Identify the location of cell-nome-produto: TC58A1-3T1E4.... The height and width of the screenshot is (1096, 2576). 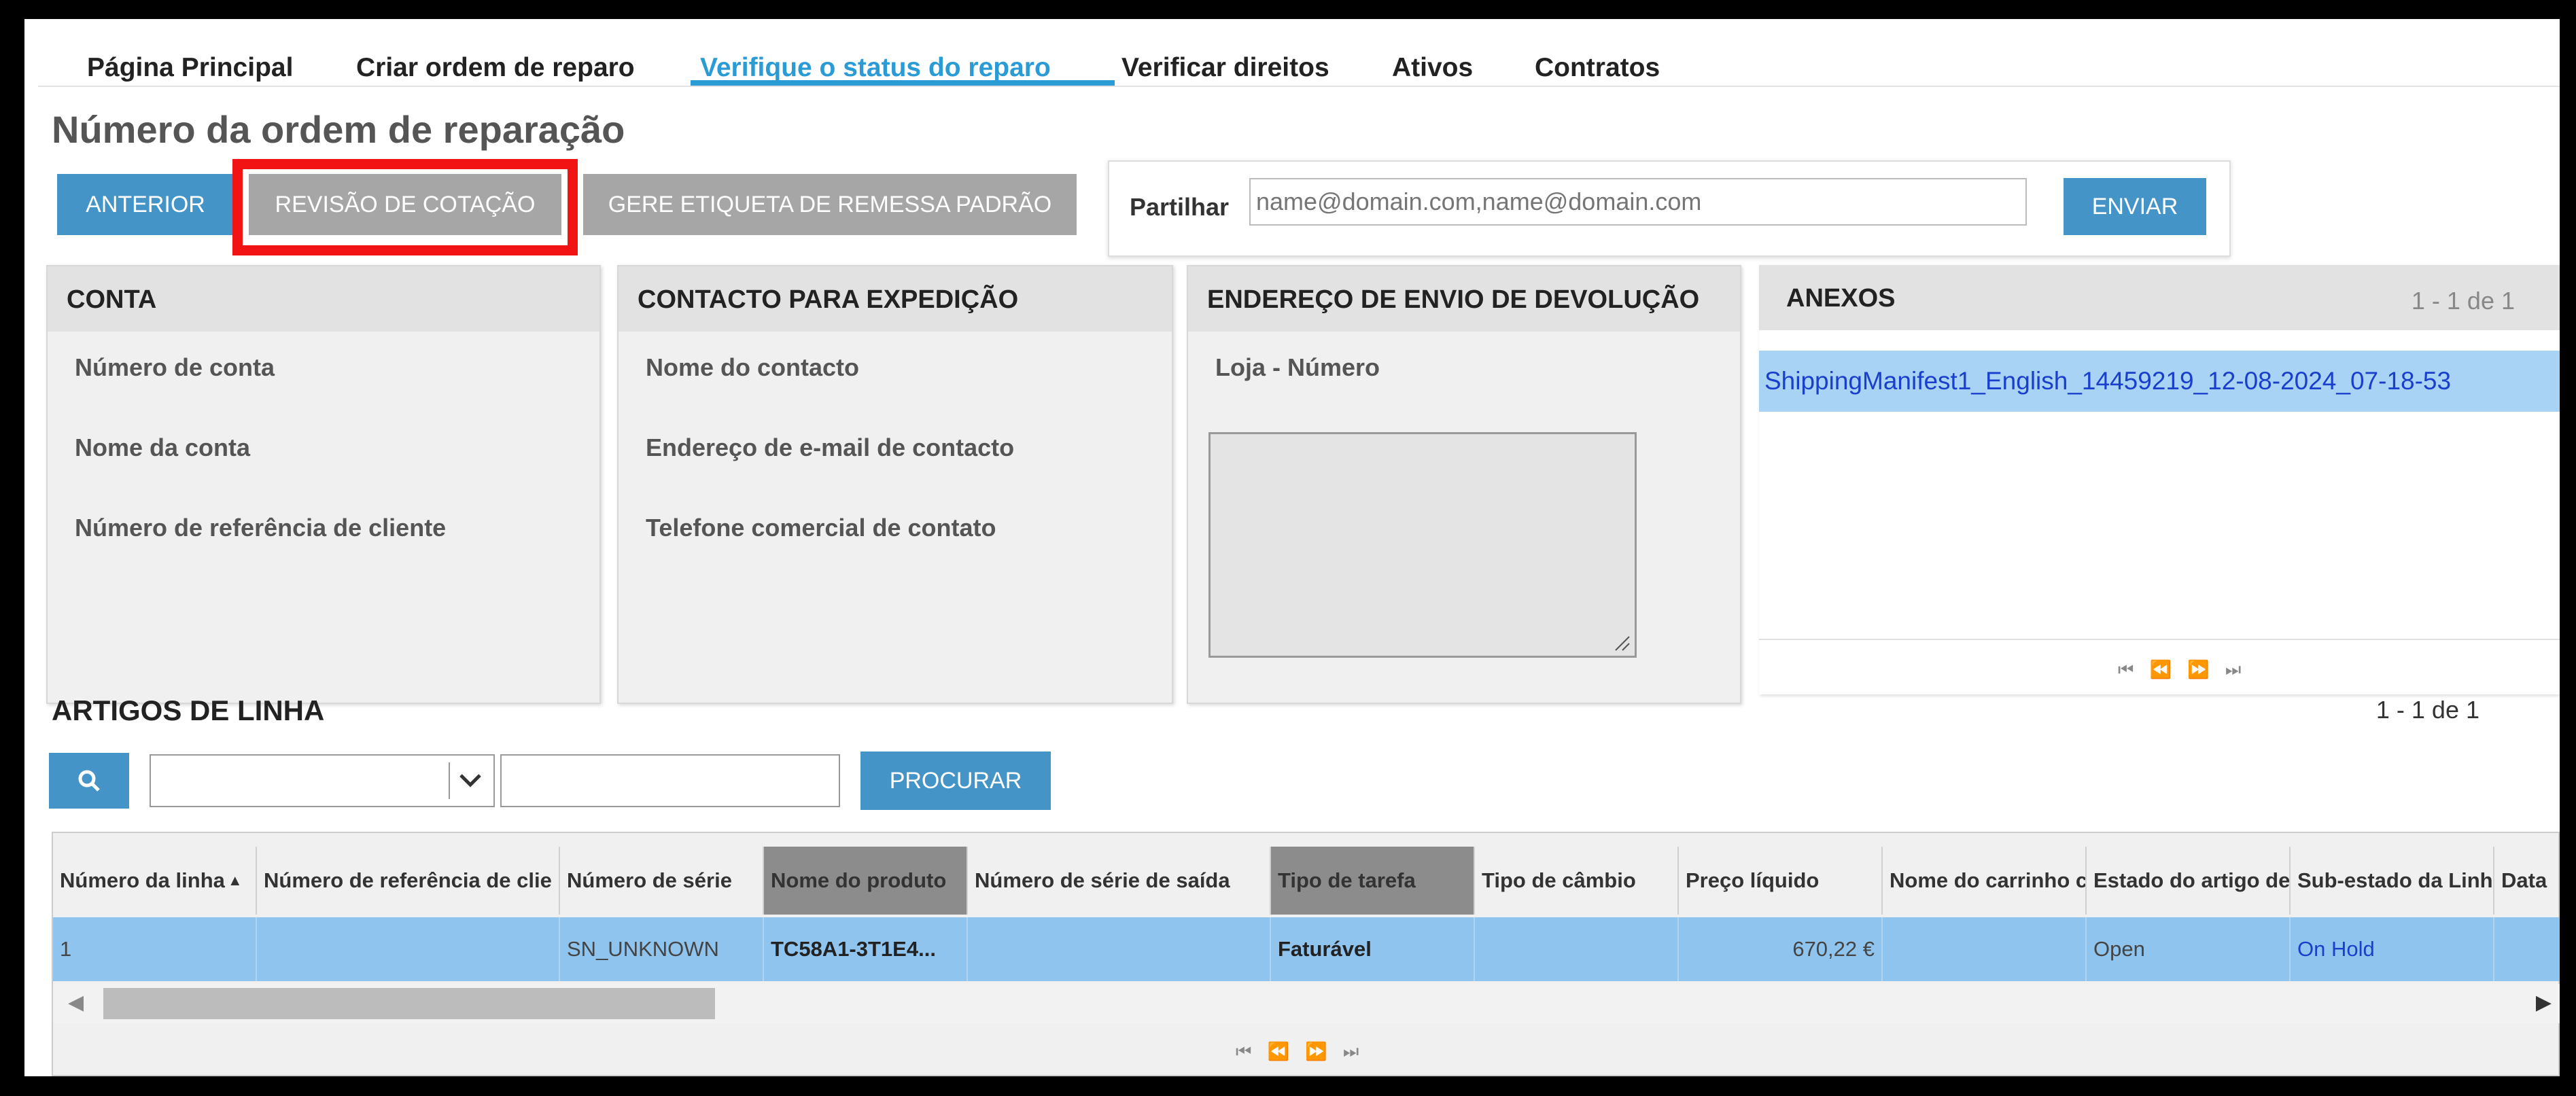
(866, 949).